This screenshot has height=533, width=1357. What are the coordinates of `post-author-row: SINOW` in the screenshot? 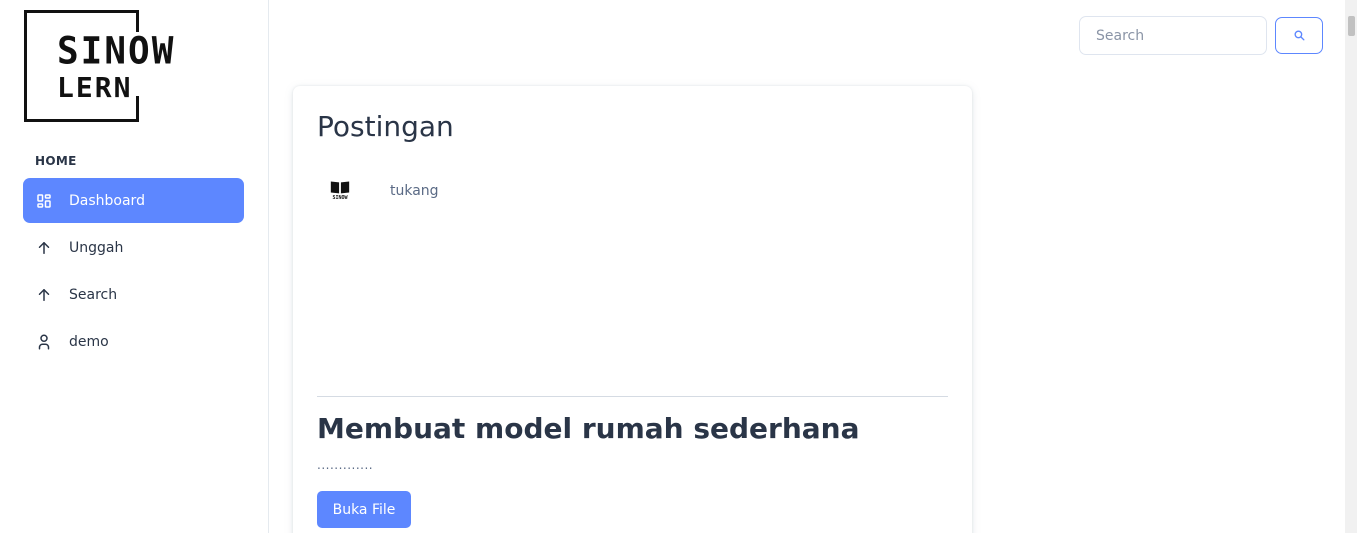 It's located at (340, 191).